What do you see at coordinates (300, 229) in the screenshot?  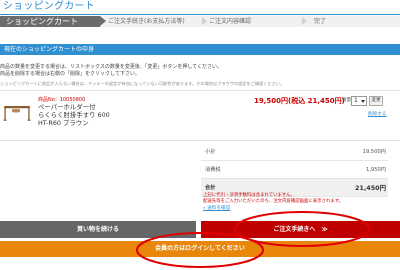 I see `proceed-to-checkout-button: ご注文手続きへ ≫` at bounding box center [300, 229].